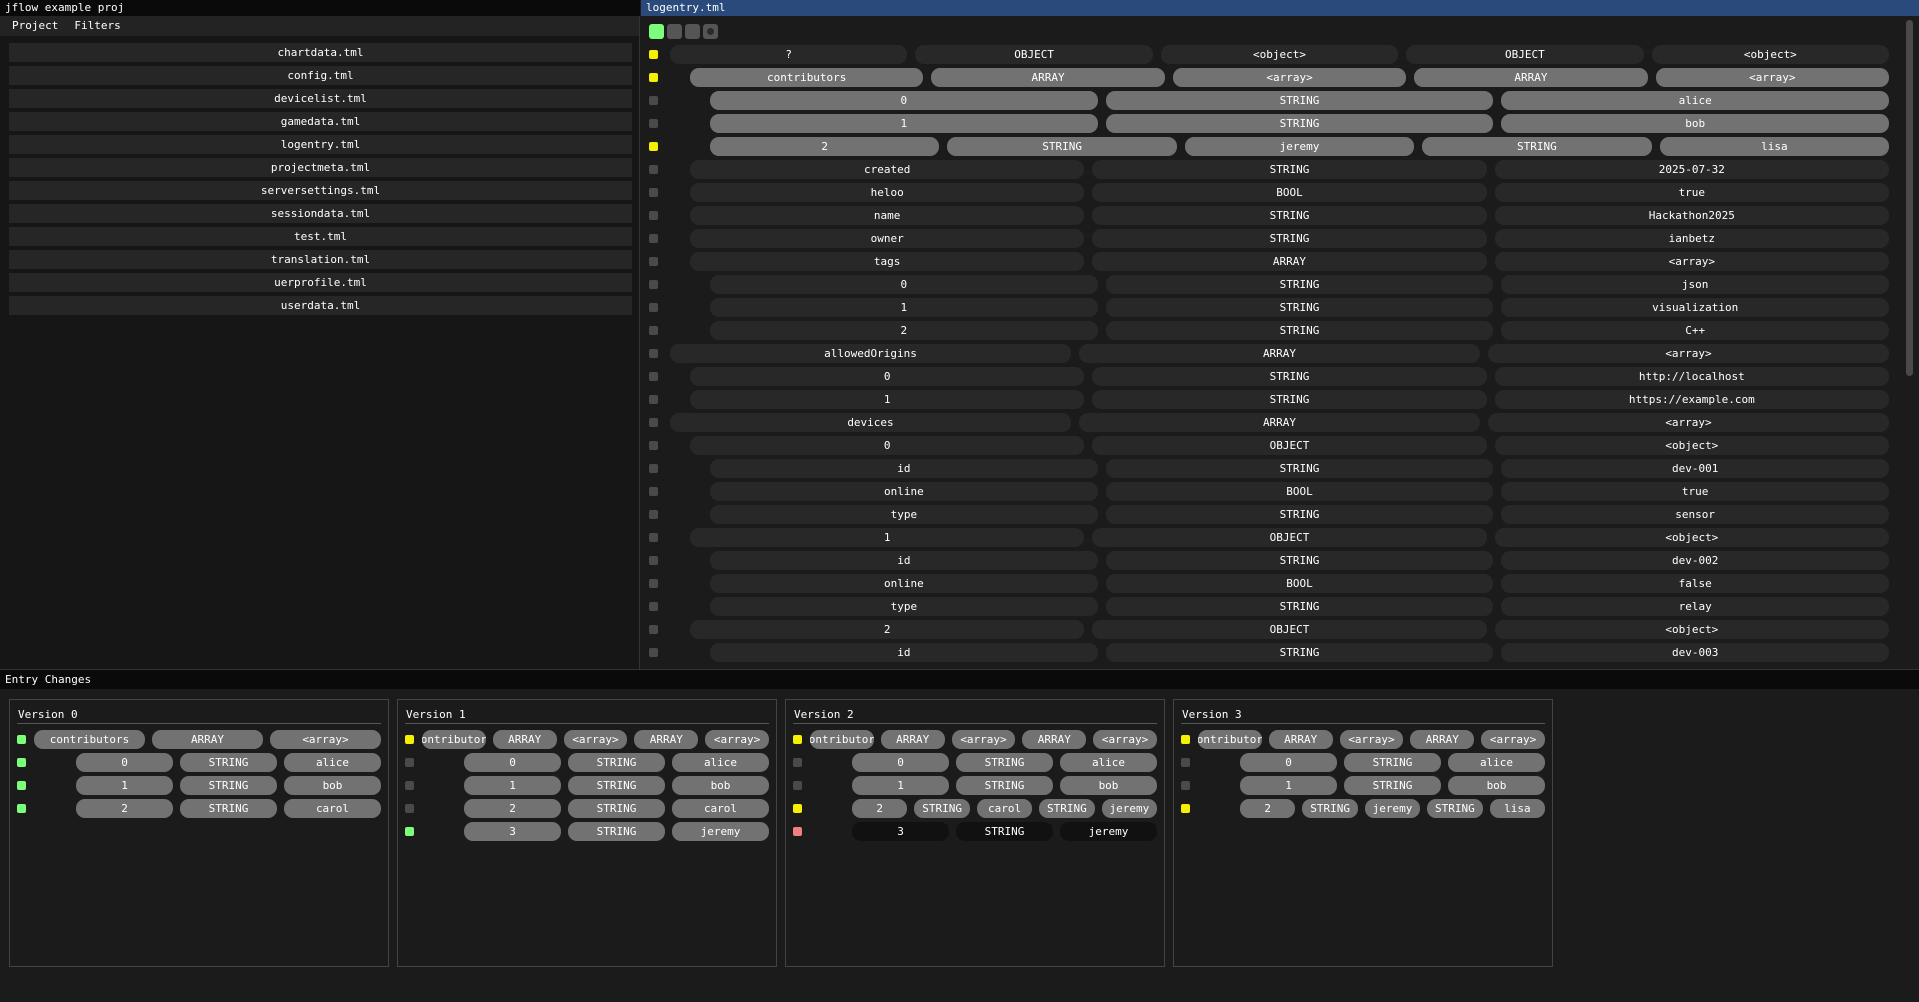 The height and width of the screenshot is (1002, 1919). Describe the element at coordinates (320, 167) in the screenshot. I see `file-item: projectmeta.tml` at that location.